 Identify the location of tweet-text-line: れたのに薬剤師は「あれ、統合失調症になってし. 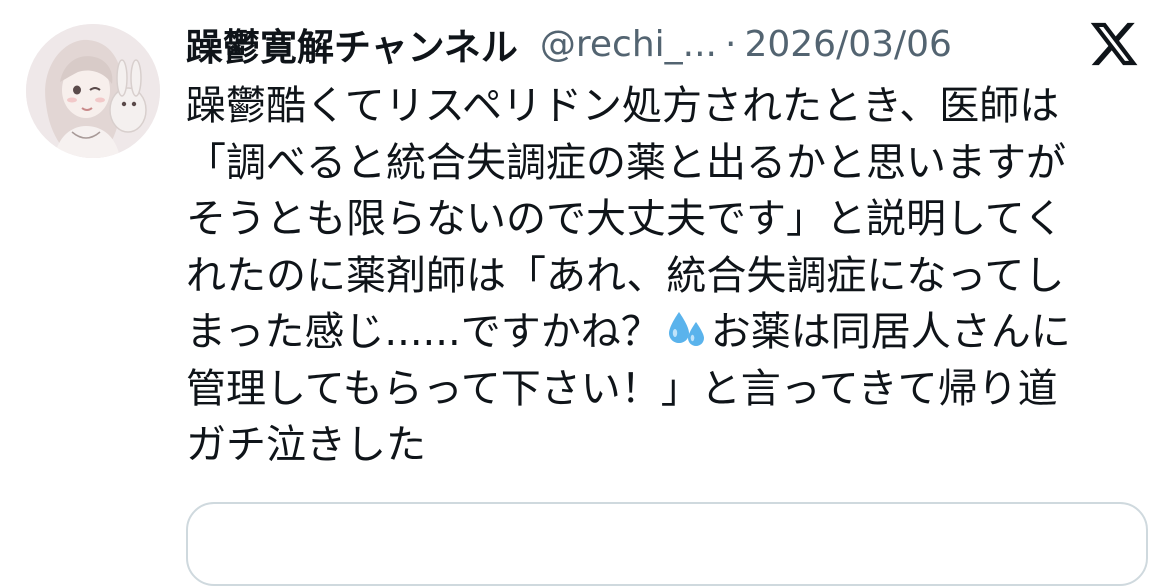
(625, 275).